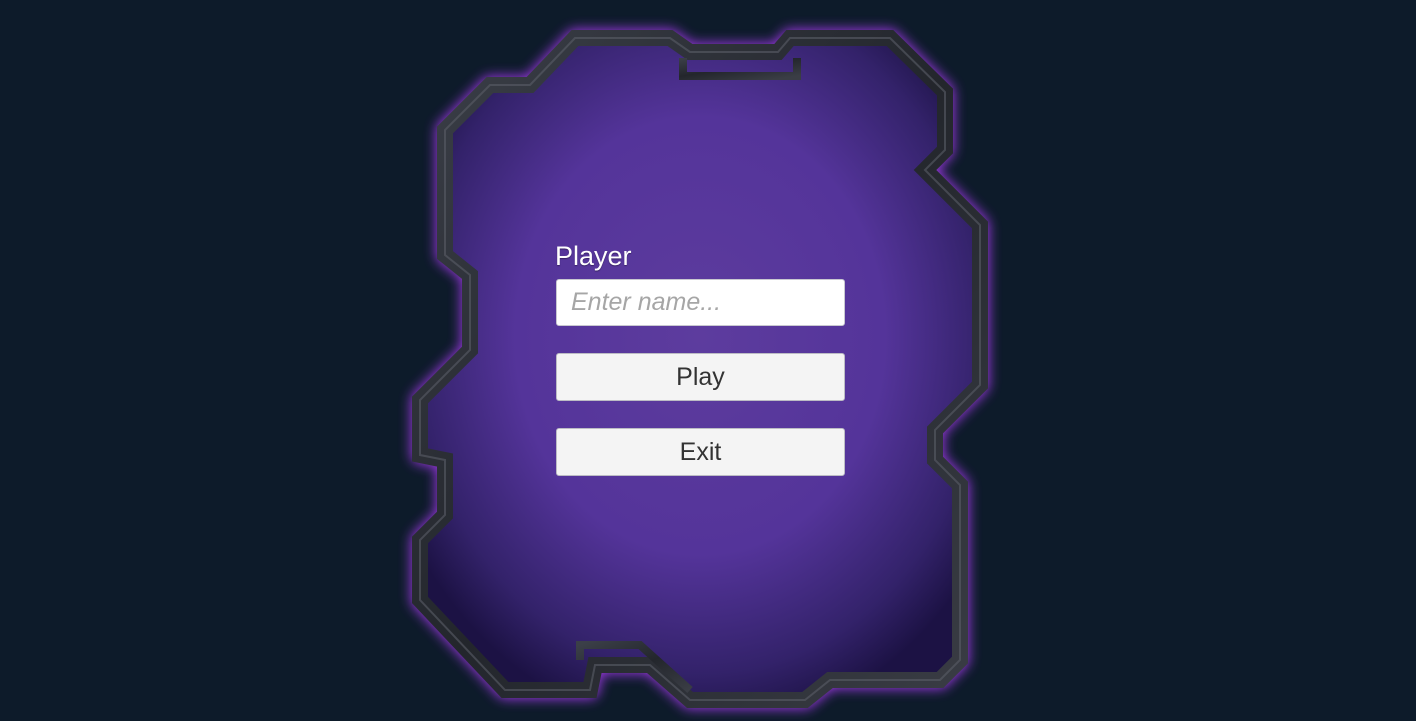  Describe the element at coordinates (700, 302) in the screenshot. I see `player-name-input` at that location.